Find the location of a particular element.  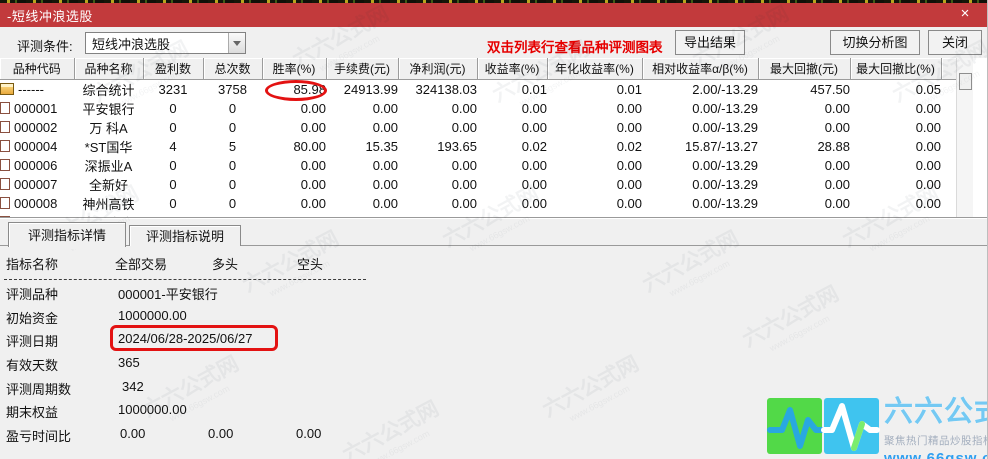

column-header: 品种代码 is located at coordinates (37, 69).